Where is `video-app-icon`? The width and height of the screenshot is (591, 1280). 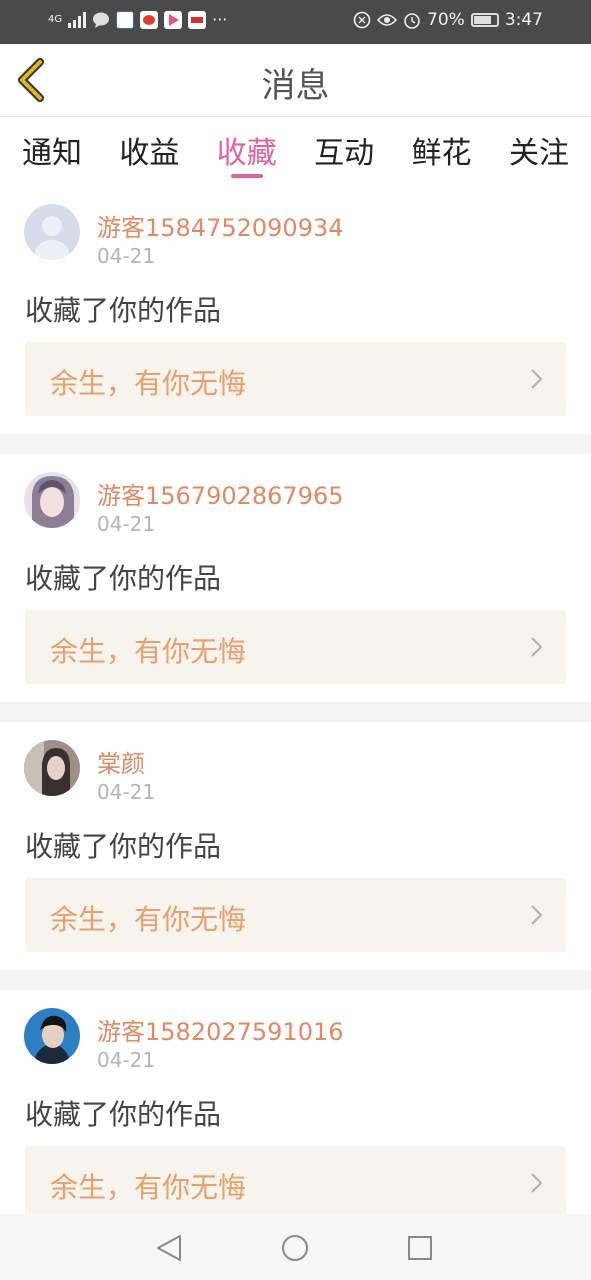
video-app-icon is located at coordinates (173, 19).